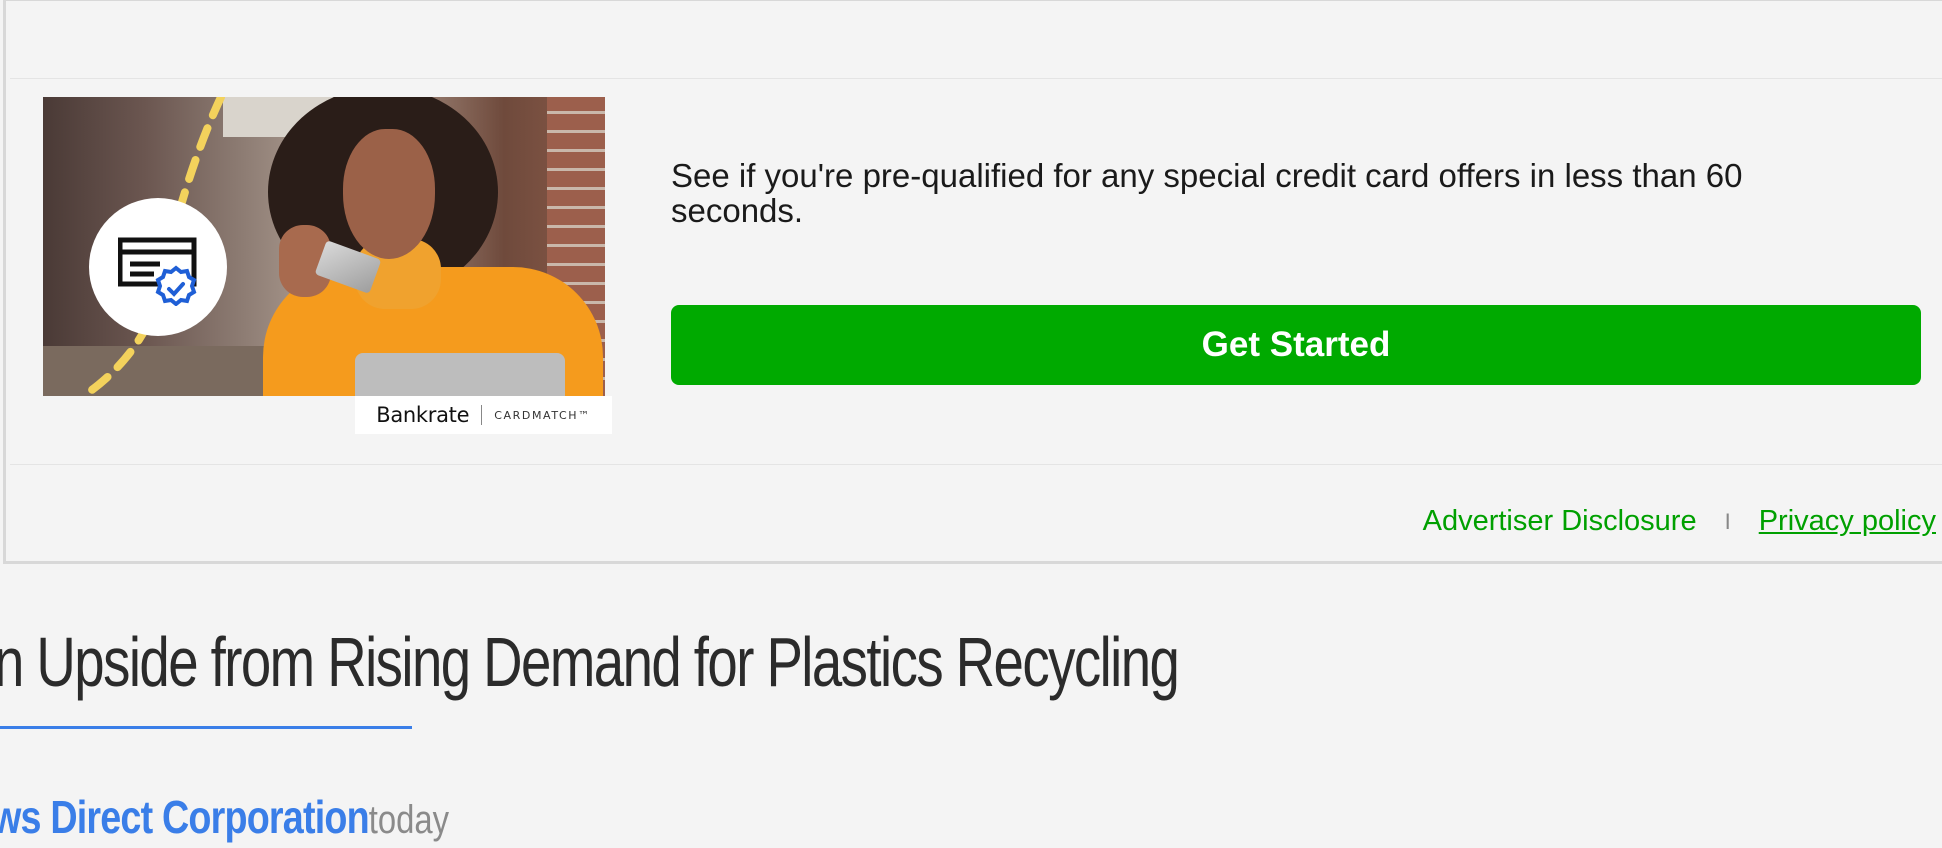 The image size is (1942, 848). I want to click on privacy-policy-link: Privacy policy, so click(1847, 521).